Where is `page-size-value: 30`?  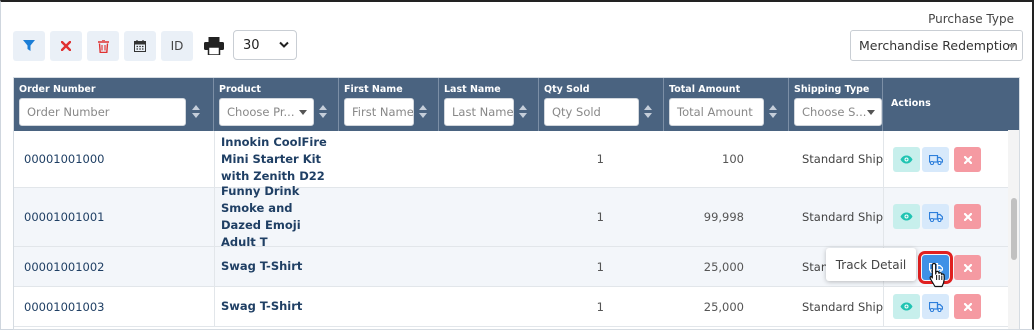
page-size-value: 30 is located at coordinates (251, 45).